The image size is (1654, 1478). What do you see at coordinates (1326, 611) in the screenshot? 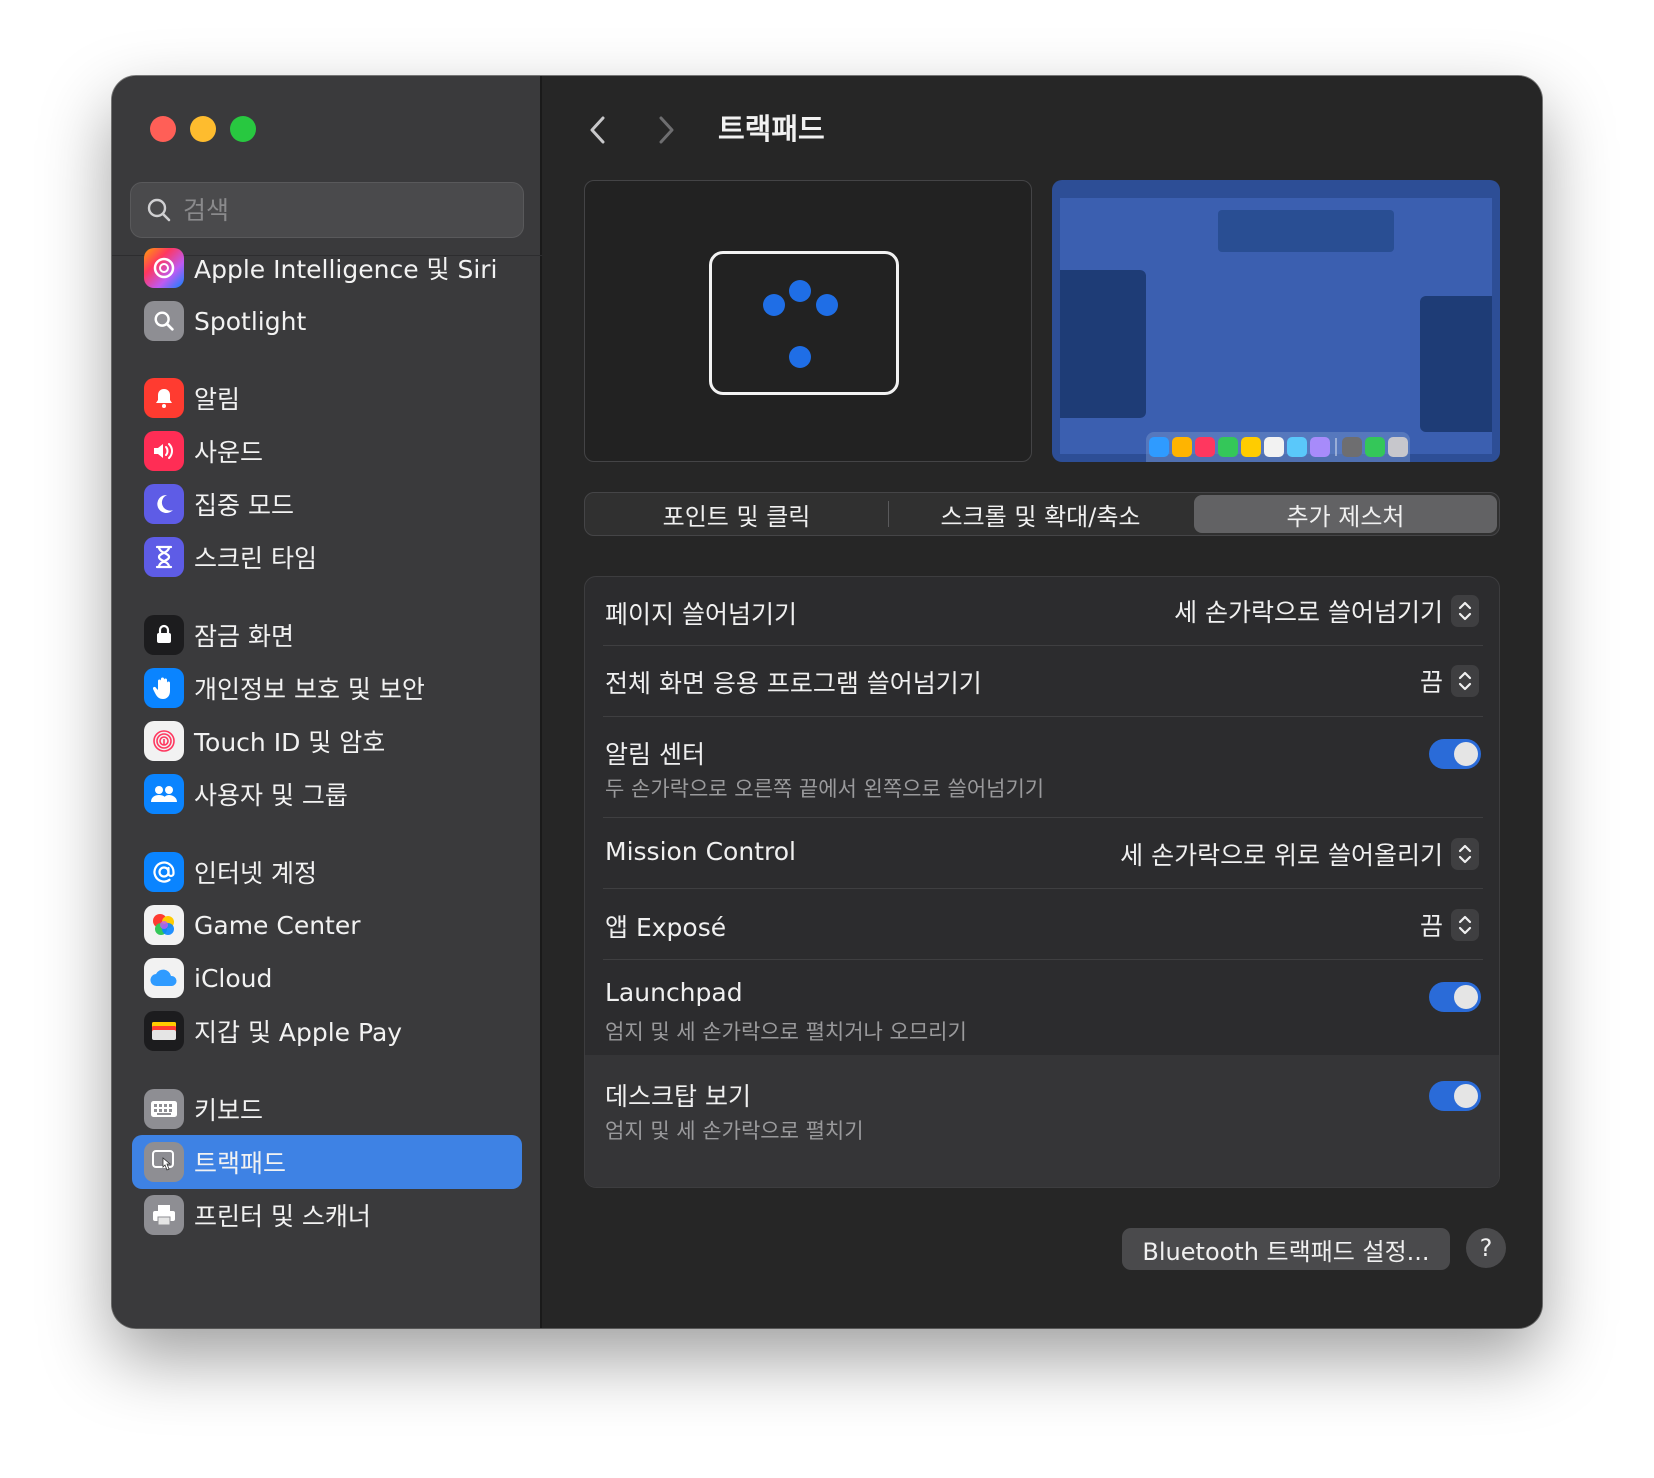
I see `swipe-pages-popup: 세 손가락으로 쓸어넘기기` at bounding box center [1326, 611].